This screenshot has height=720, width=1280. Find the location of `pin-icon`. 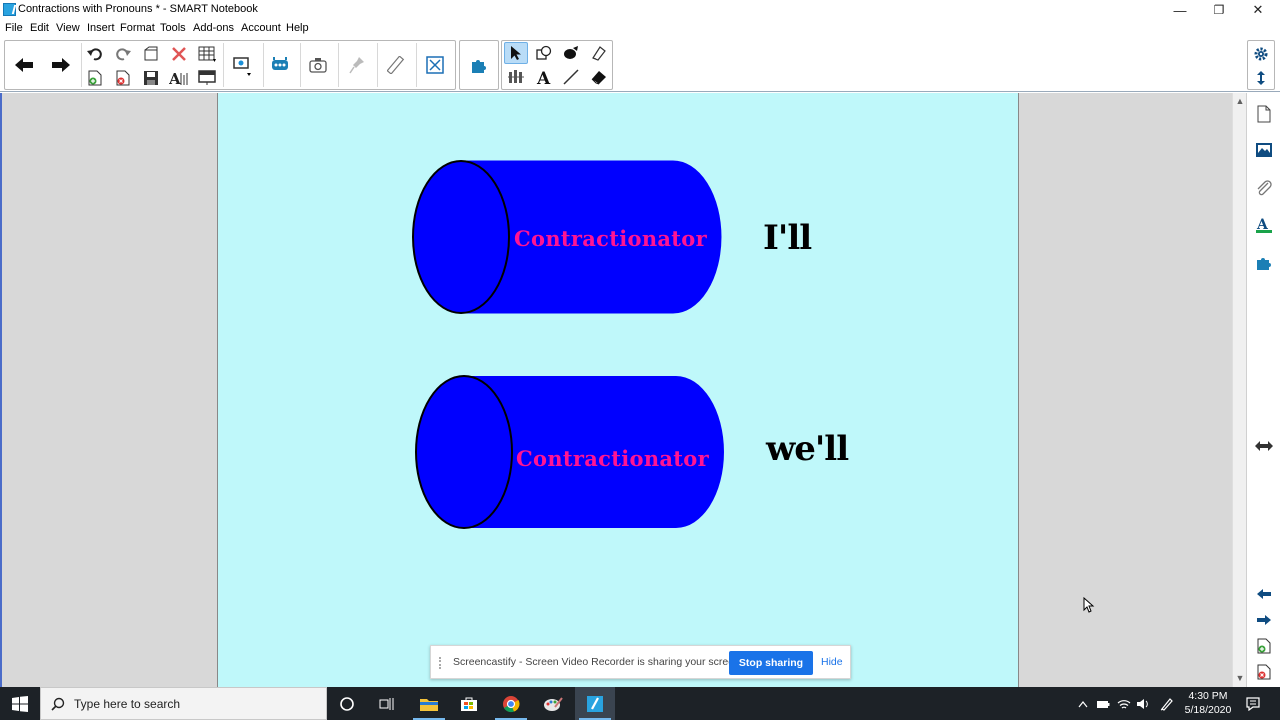

pin-icon is located at coordinates (357, 65).